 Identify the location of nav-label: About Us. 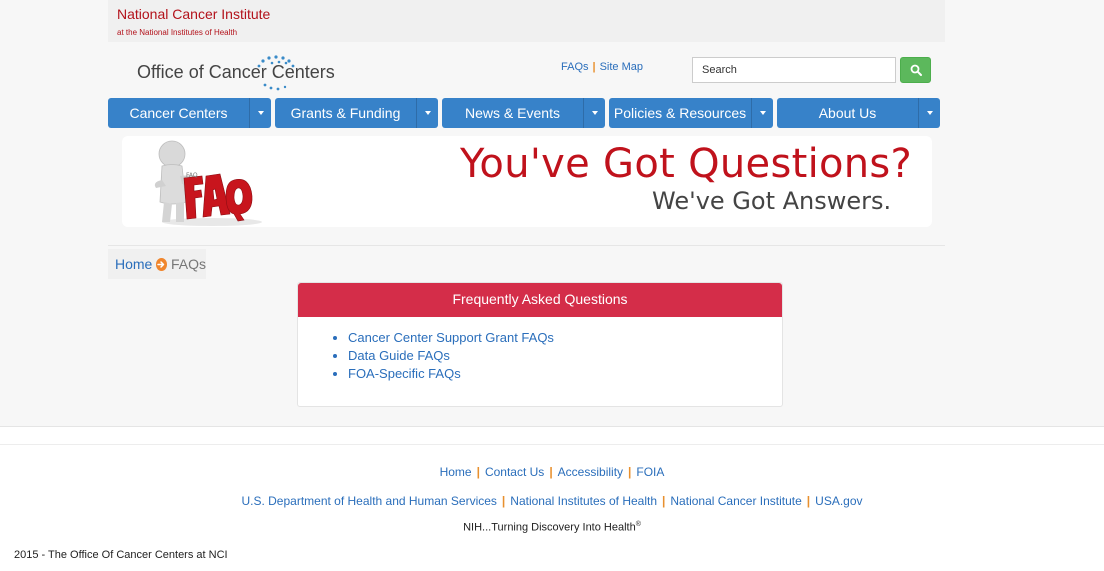
(848, 113).